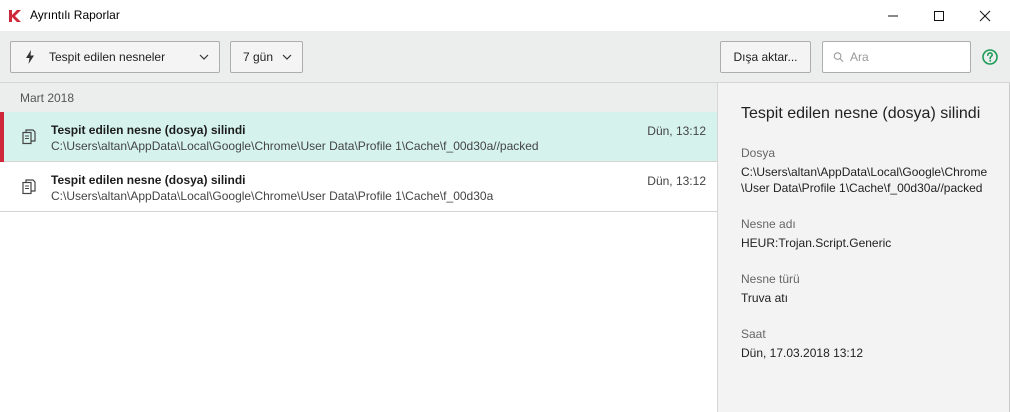 The image size is (1010, 412). I want to click on close-button, so click(985, 15).